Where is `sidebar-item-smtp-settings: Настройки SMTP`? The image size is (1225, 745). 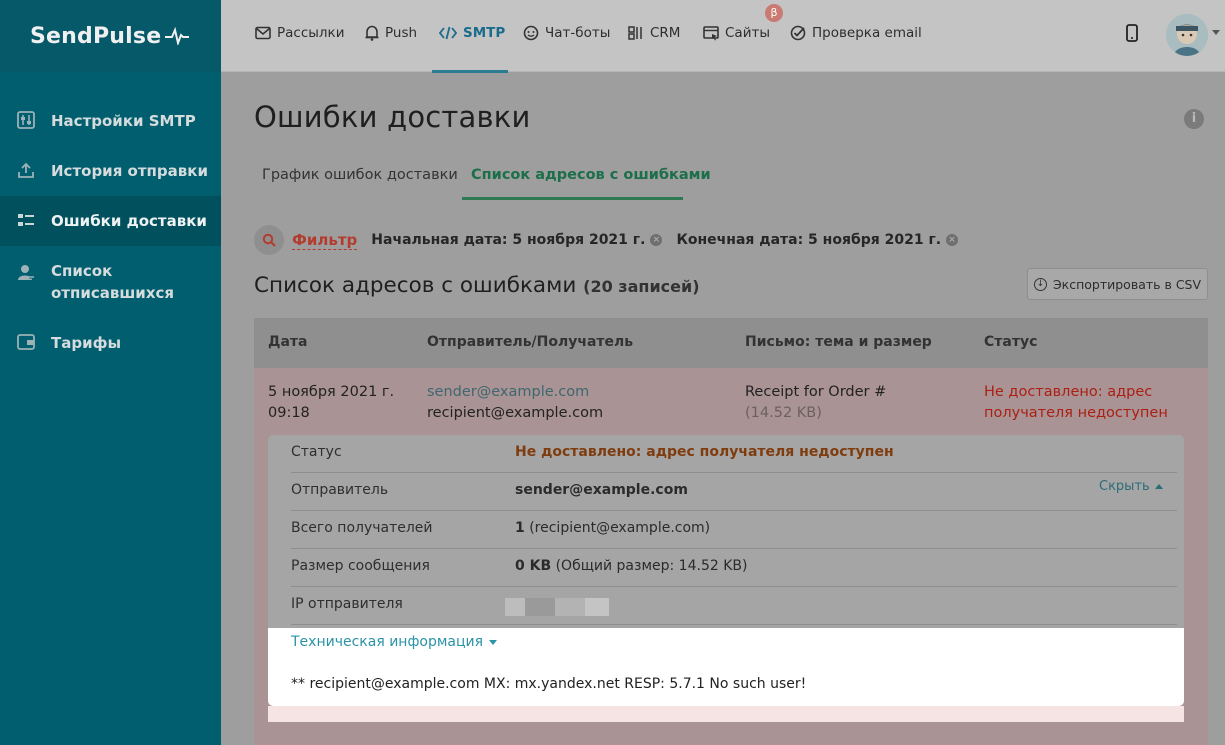 sidebar-item-smtp-settings: Настройки SMTP is located at coordinates (110, 122).